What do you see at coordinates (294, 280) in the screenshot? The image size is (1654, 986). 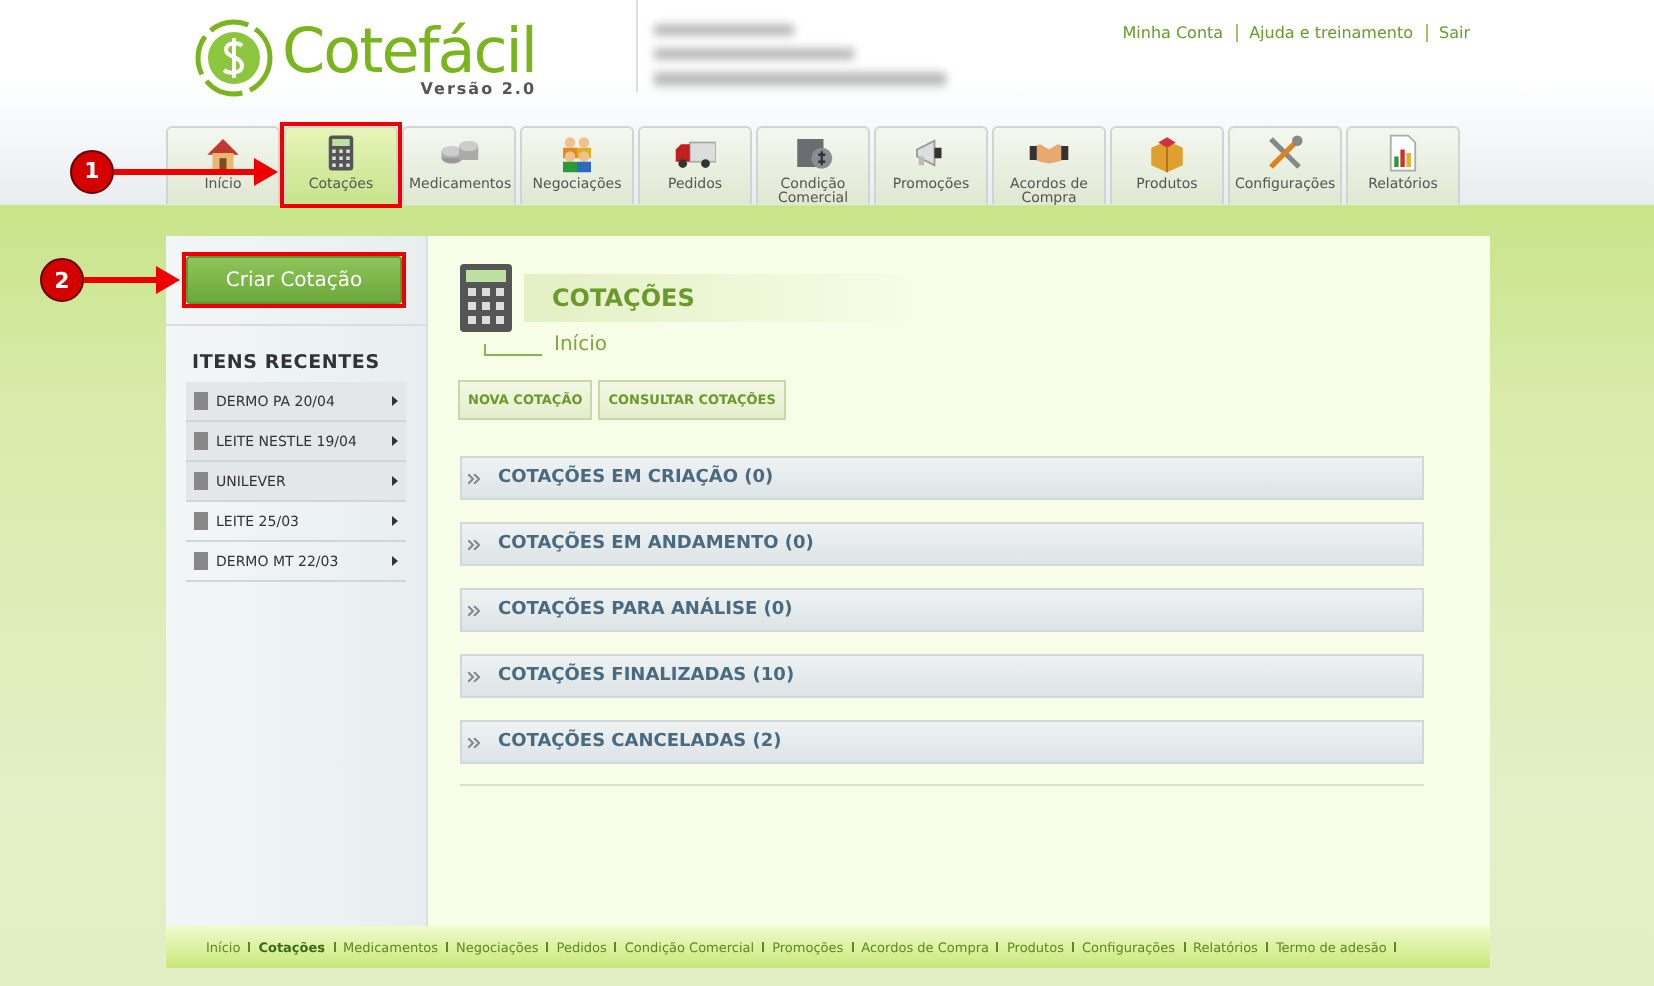 I see `create-quote-button: Criar Cotação` at bounding box center [294, 280].